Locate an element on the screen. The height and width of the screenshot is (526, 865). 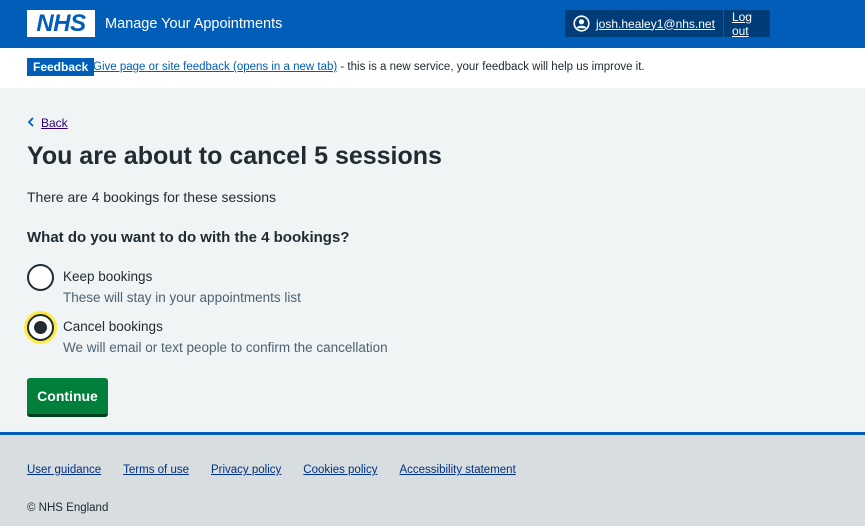
radio-label: Cancel bookings is located at coordinates (113, 327).